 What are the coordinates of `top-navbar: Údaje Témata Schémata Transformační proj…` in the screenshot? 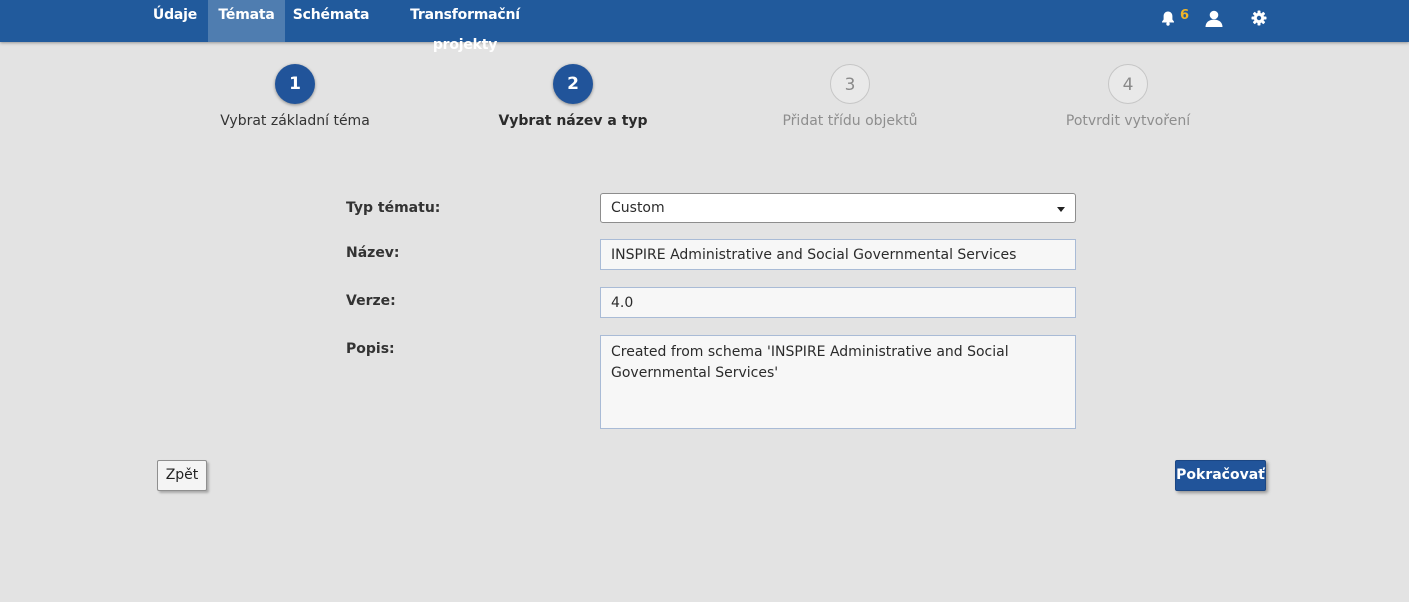 It's located at (704, 26).